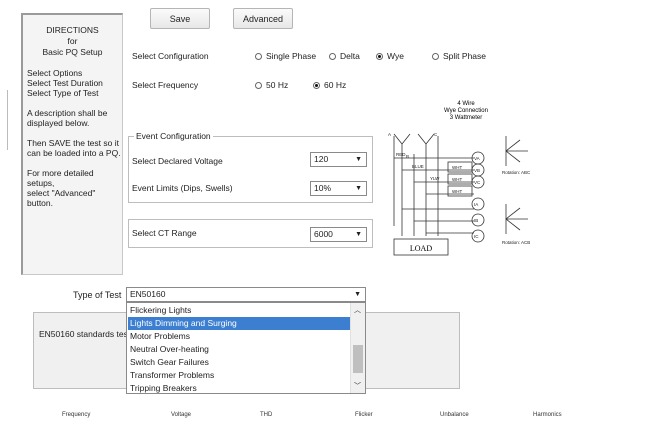  I want to click on meter-label: VA, so click(477, 158).